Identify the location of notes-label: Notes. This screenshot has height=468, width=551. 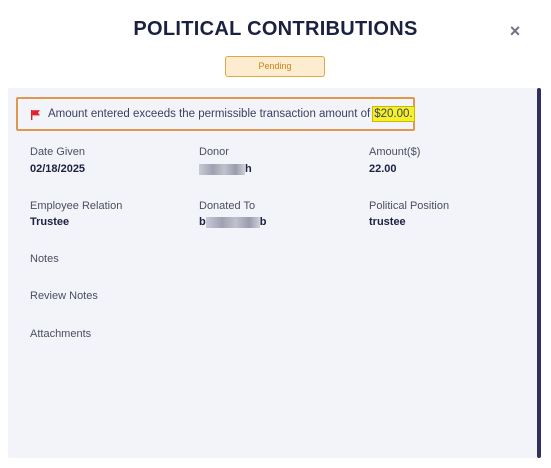
(44, 259).